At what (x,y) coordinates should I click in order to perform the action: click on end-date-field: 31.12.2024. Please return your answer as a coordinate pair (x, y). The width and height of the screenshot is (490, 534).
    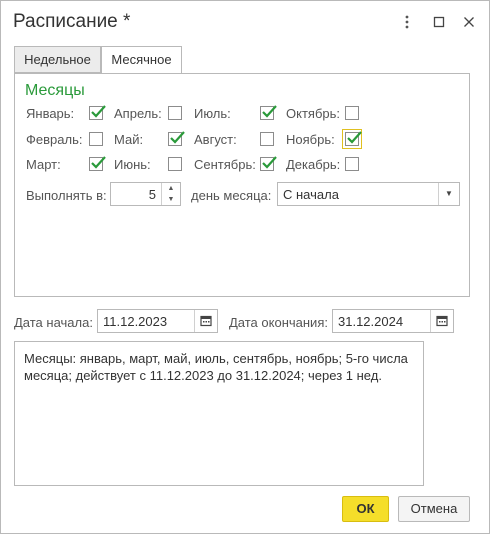
    Looking at the image, I should click on (393, 321).